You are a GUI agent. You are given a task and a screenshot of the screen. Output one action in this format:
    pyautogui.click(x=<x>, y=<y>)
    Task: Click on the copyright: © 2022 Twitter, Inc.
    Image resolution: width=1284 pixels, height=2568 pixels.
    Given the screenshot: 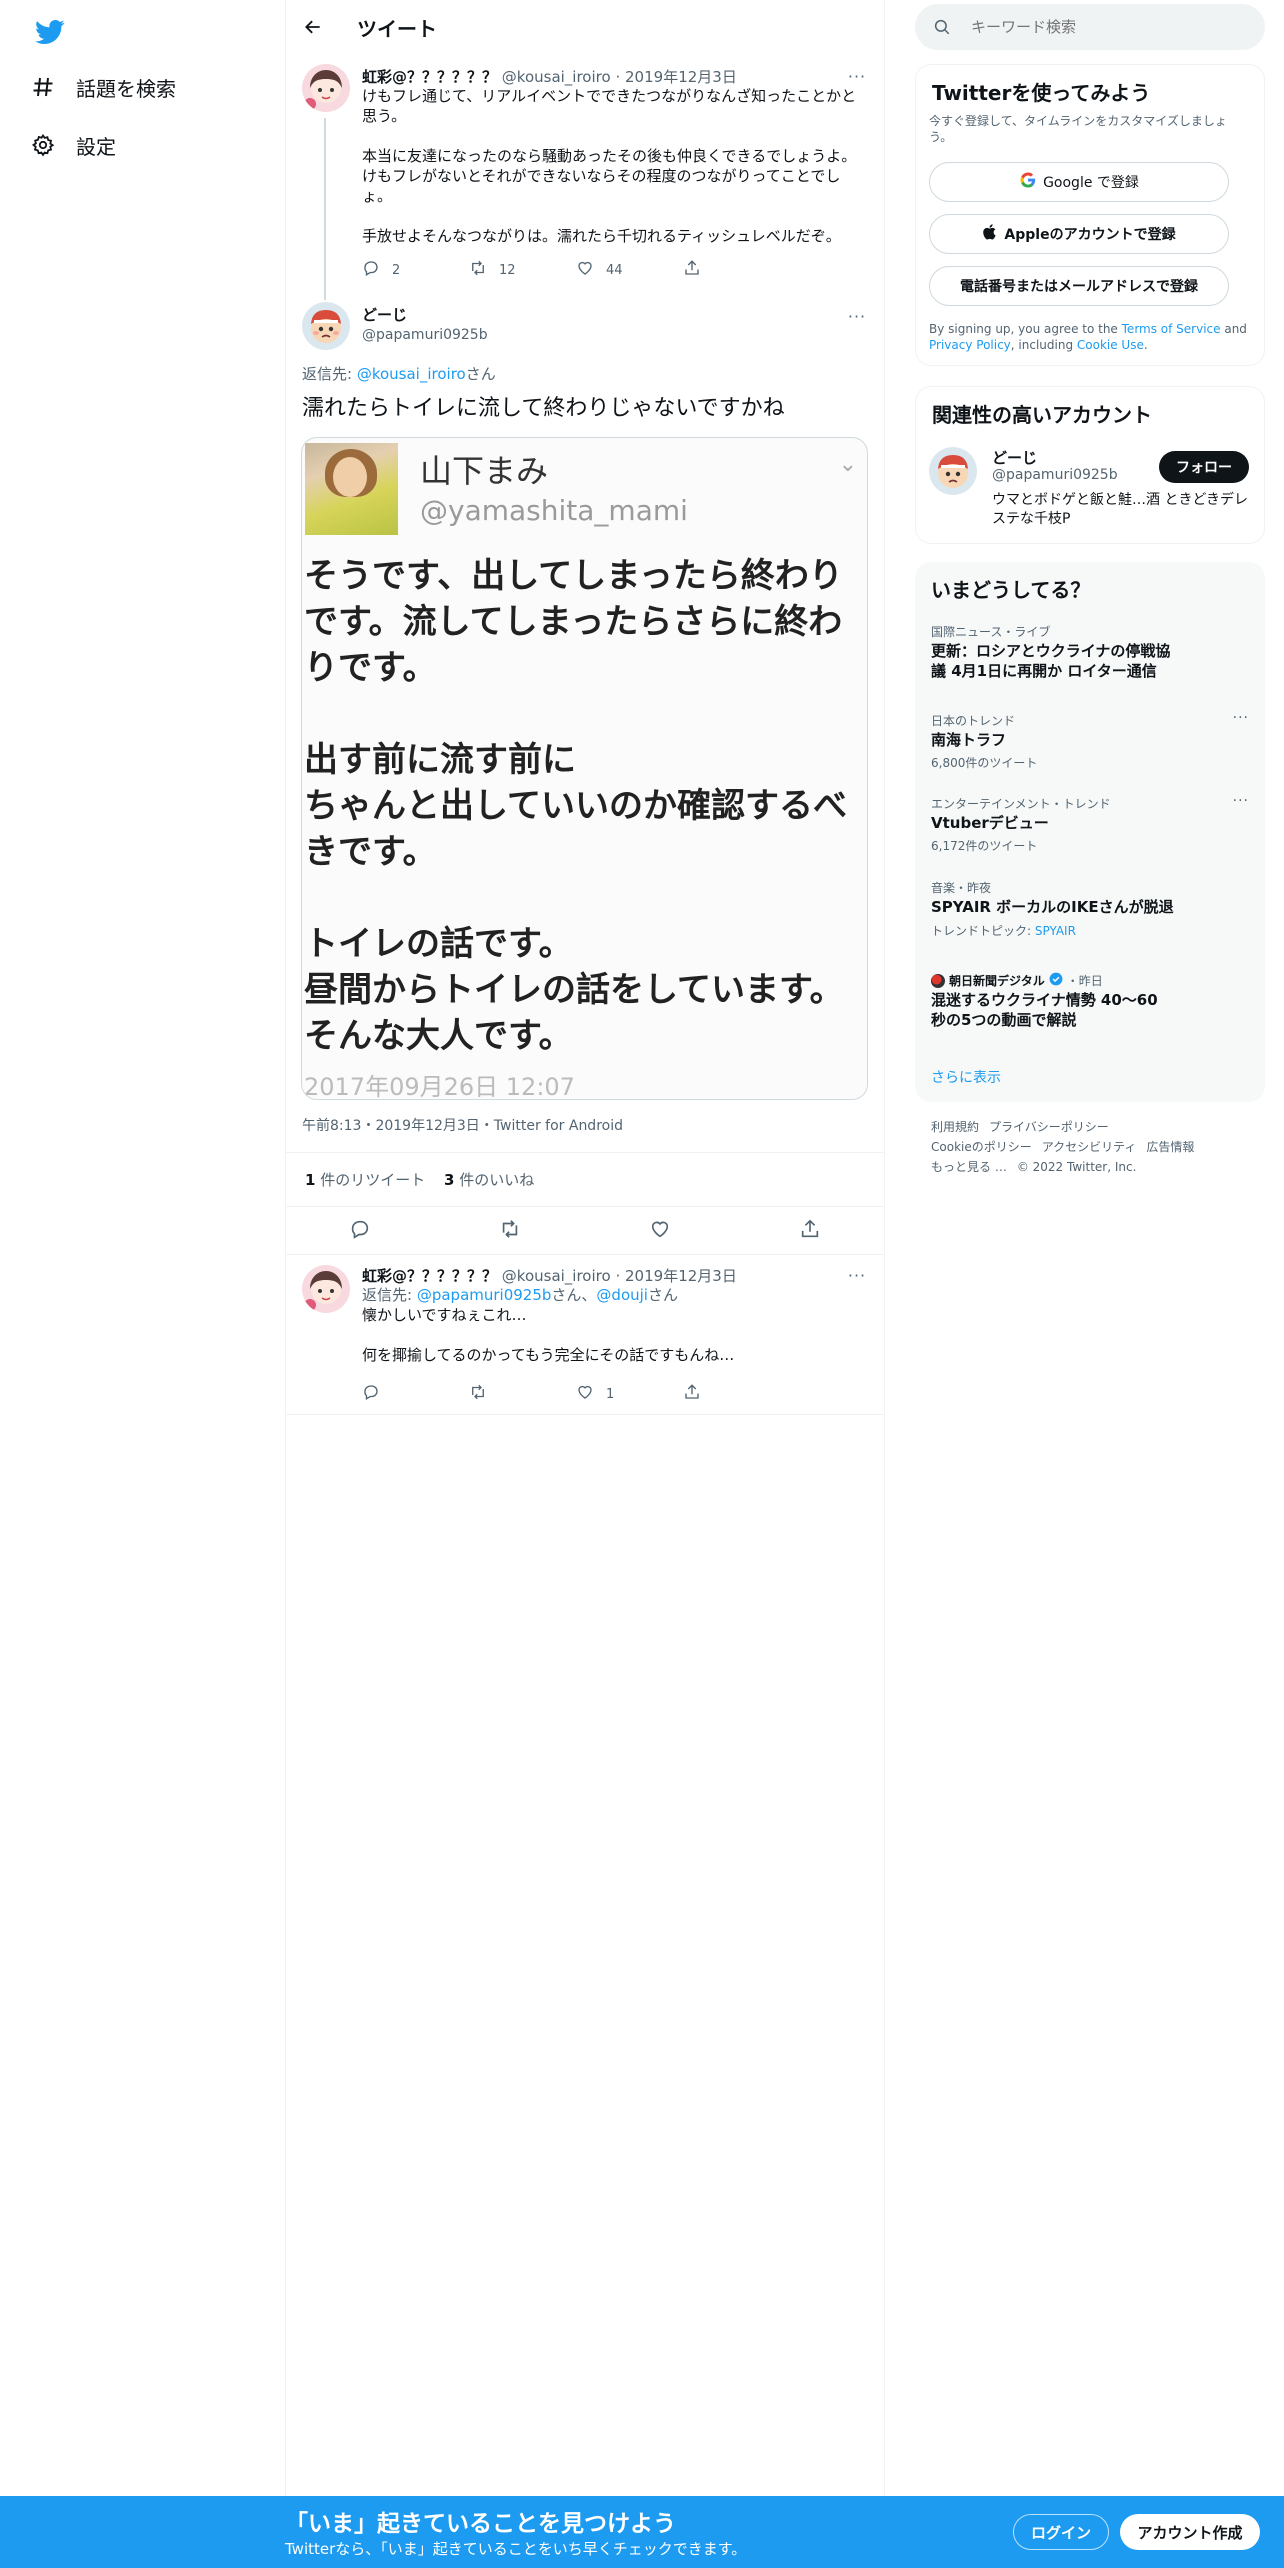 What is the action you would take?
    pyautogui.click(x=1076, y=1167)
    